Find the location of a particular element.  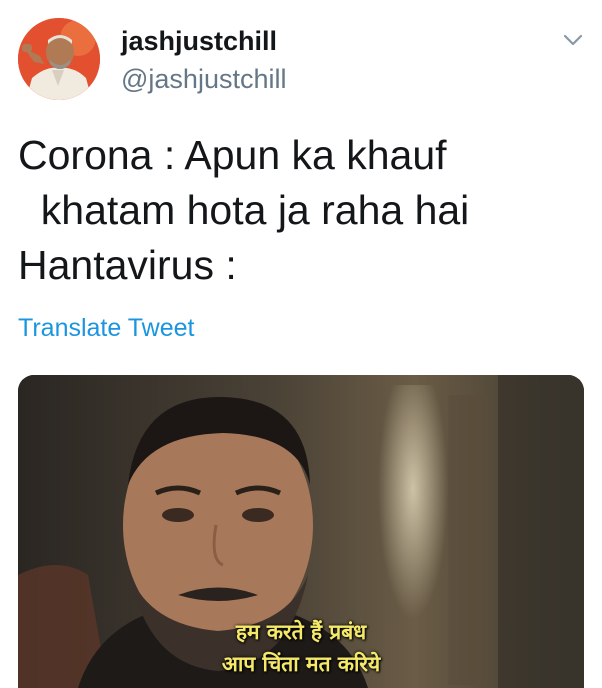

tweet-header: jashjustchill @jashjustchill is located at coordinates (303, 60).